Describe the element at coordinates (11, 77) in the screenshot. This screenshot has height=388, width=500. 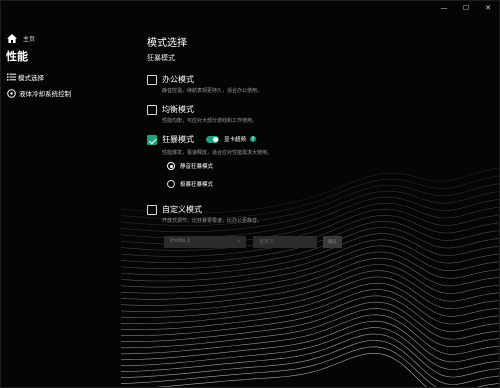
I see `list-icon` at that location.